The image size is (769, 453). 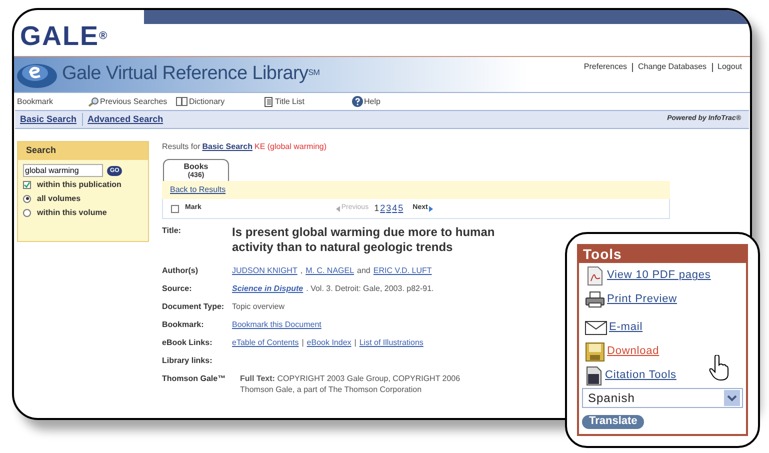 I want to click on option-label: within this publication, so click(x=79, y=184).